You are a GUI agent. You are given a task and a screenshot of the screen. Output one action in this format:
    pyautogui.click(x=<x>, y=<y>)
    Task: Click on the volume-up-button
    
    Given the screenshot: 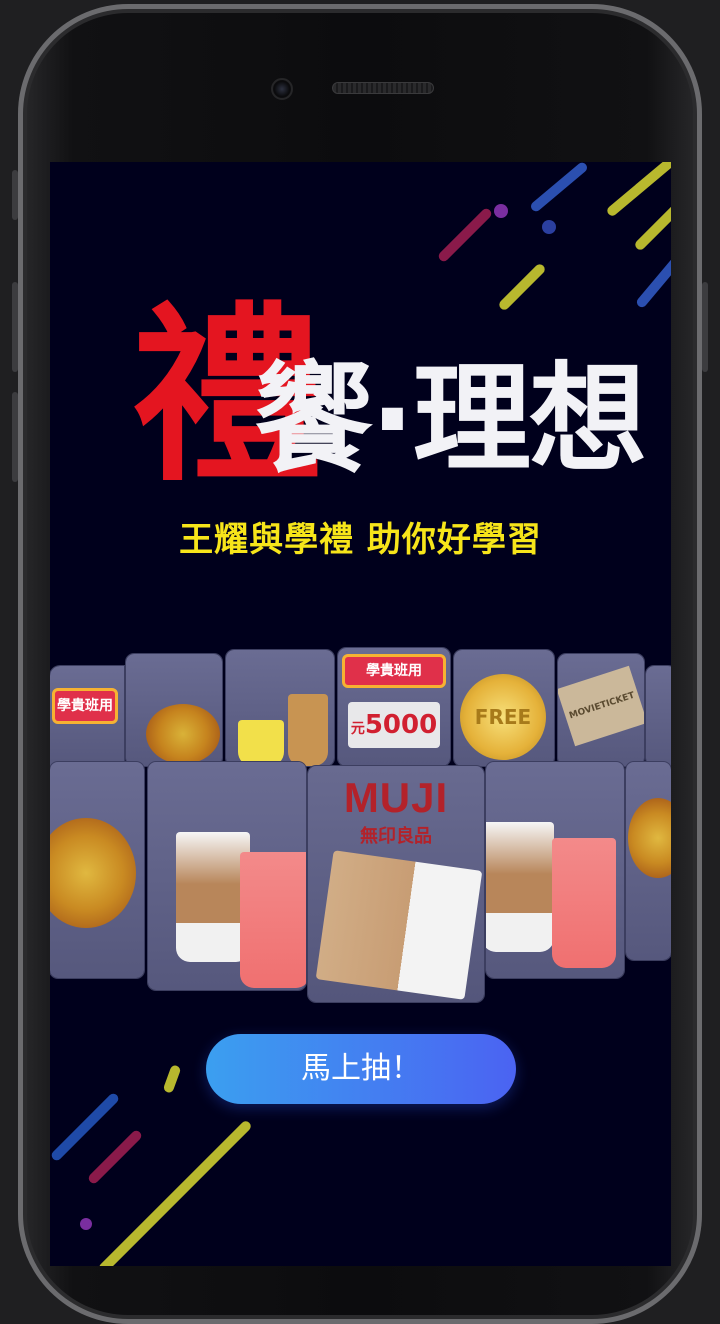 What is the action you would take?
    pyautogui.click(x=15, y=327)
    